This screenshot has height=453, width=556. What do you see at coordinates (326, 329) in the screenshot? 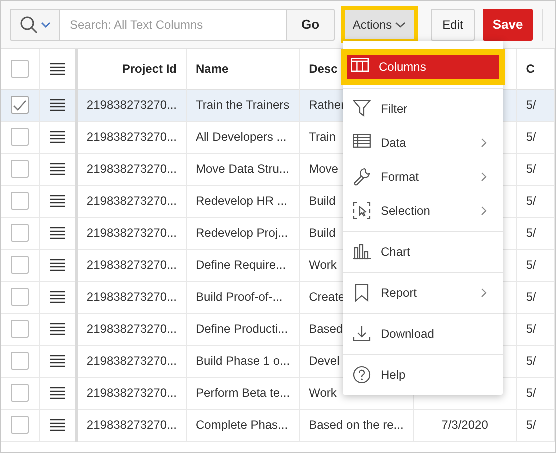
I see `table-cell: Based` at bounding box center [326, 329].